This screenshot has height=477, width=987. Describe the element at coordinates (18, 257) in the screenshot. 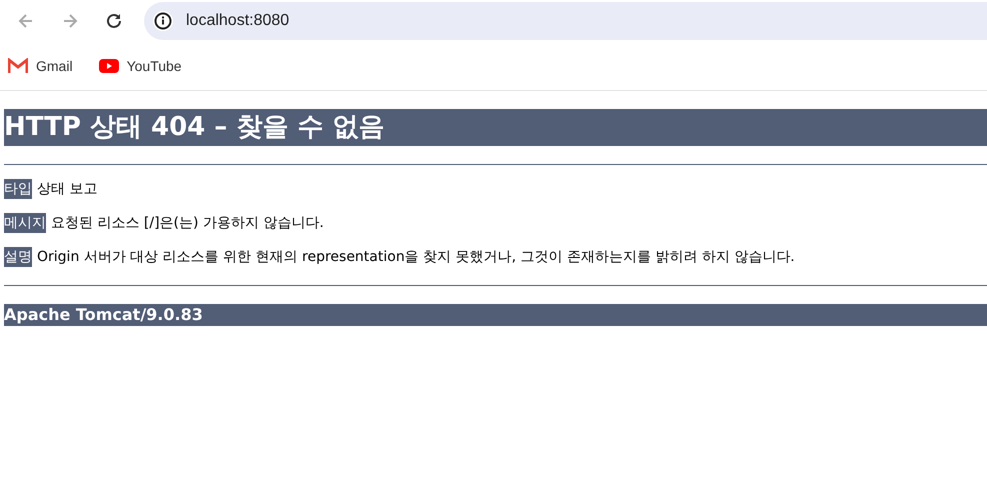

I see `field-label: 설명` at that location.